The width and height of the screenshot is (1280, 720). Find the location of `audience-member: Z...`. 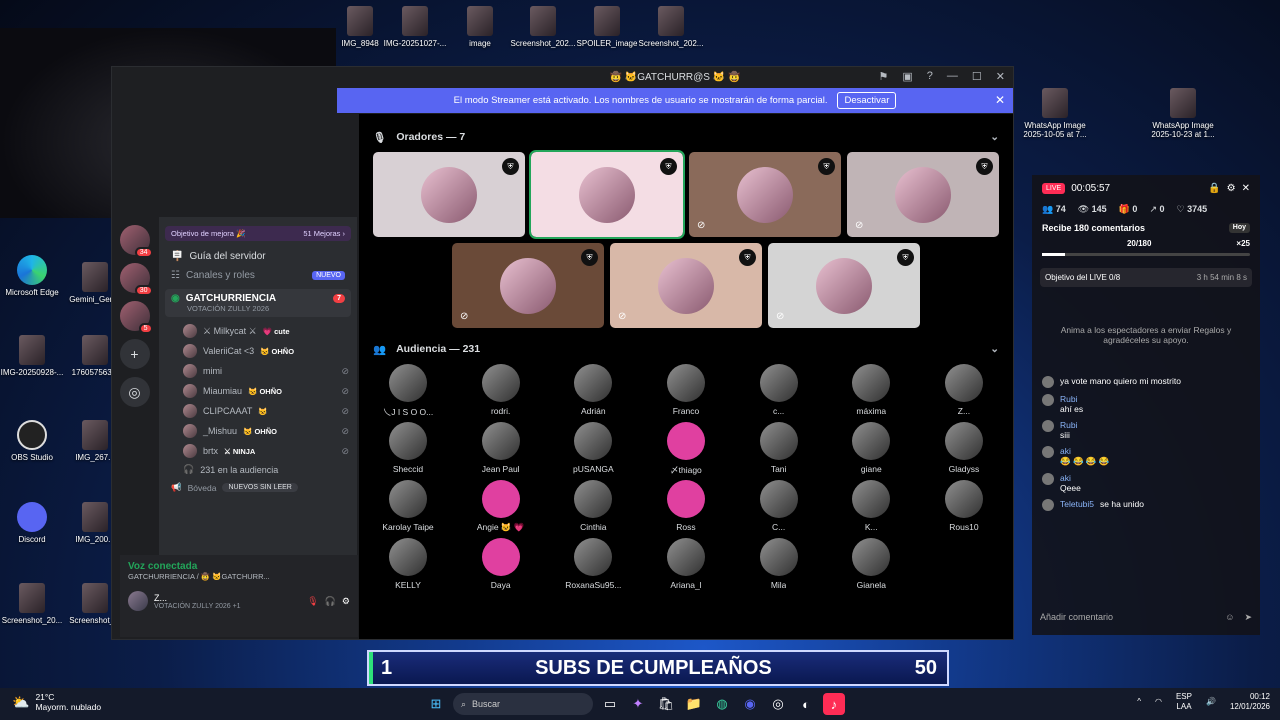

audience-member: Z... is located at coordinates (964, 390).